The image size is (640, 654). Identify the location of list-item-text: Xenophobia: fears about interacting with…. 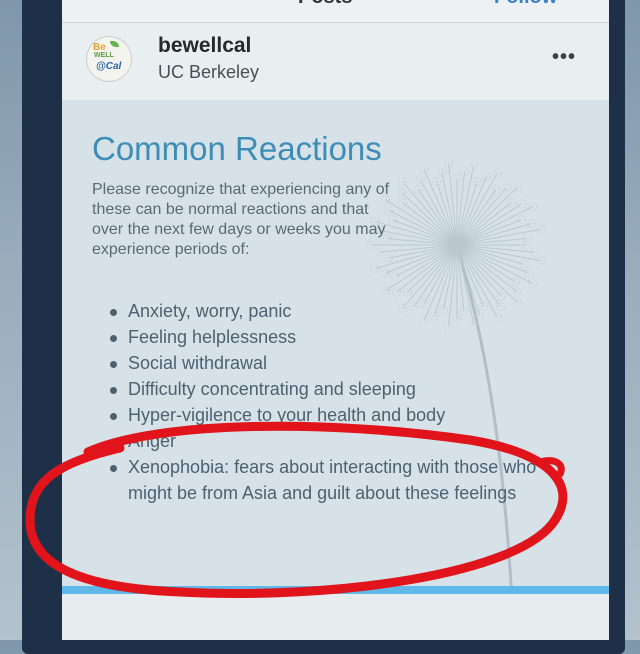
(332, 480).